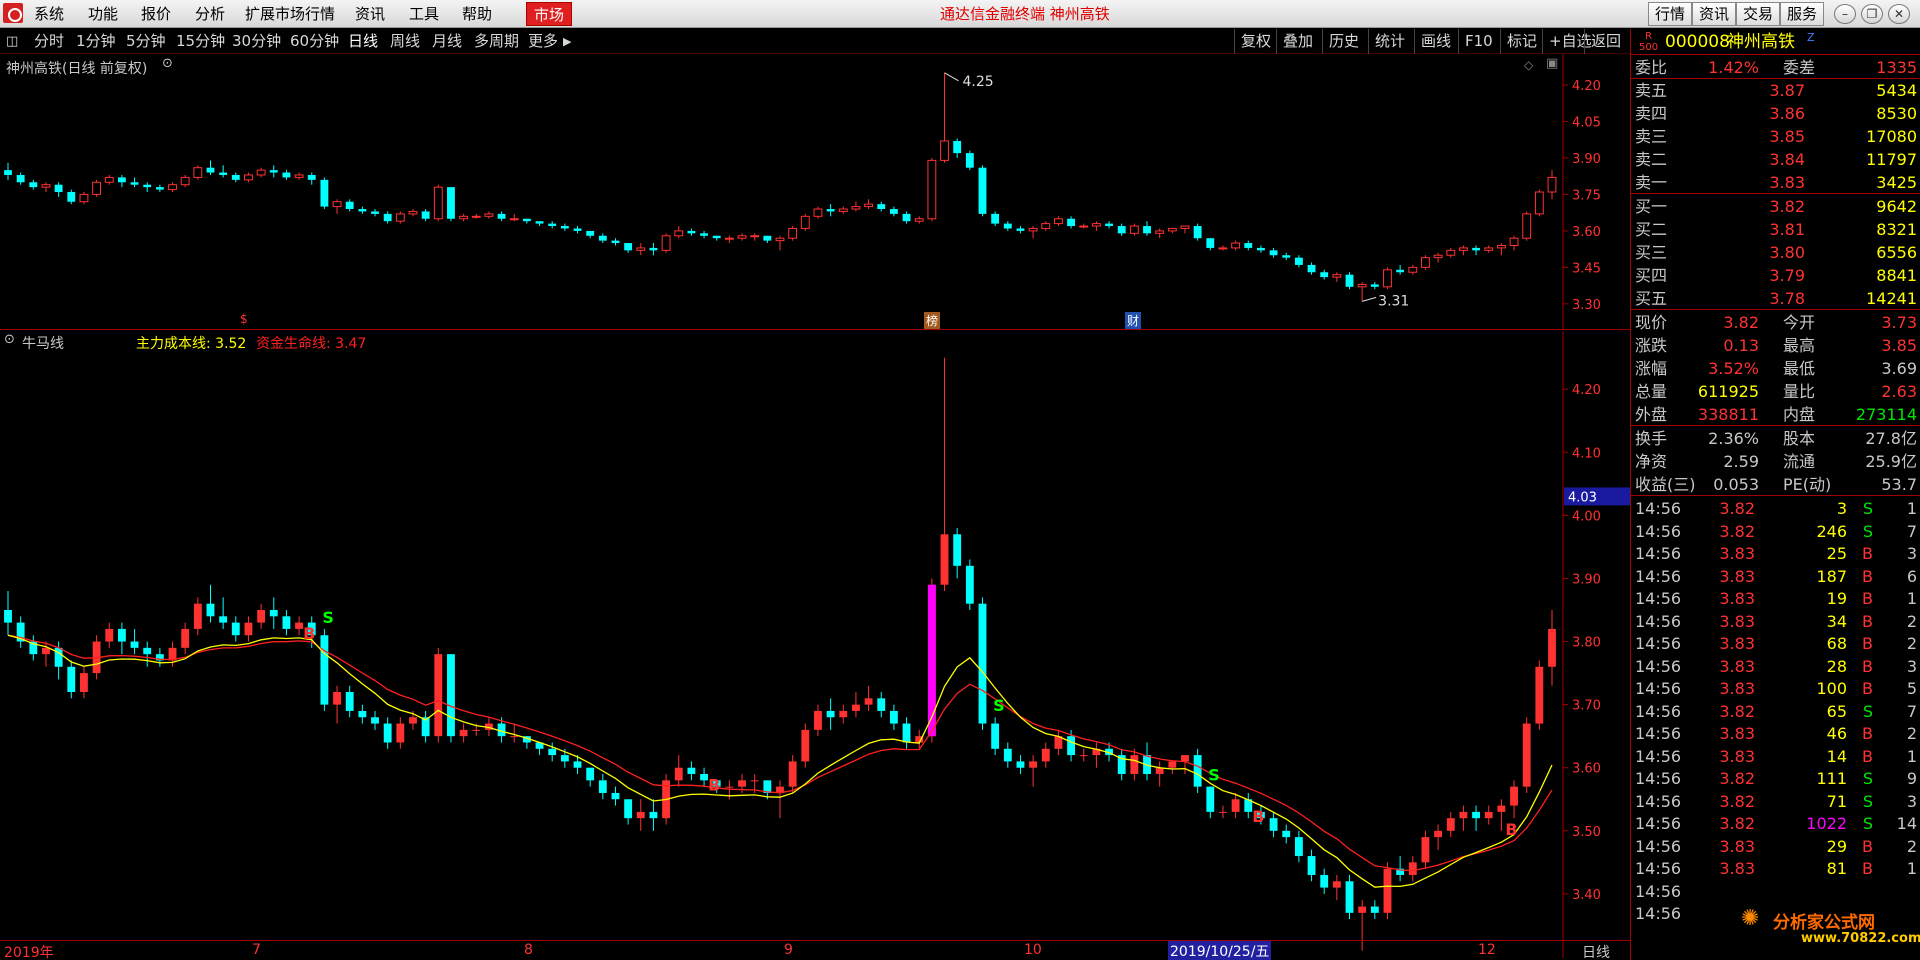 This screenshot has height=960, width=1920. I want to click on close-icon: ✕, so click(1899, 14).